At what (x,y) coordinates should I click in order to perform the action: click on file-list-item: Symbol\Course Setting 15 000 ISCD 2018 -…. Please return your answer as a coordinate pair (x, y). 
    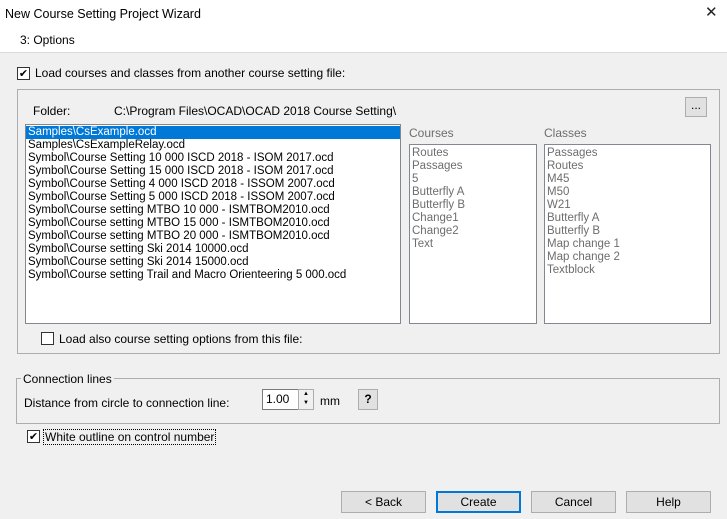
    Looking at the image, I should click on (213, 171).